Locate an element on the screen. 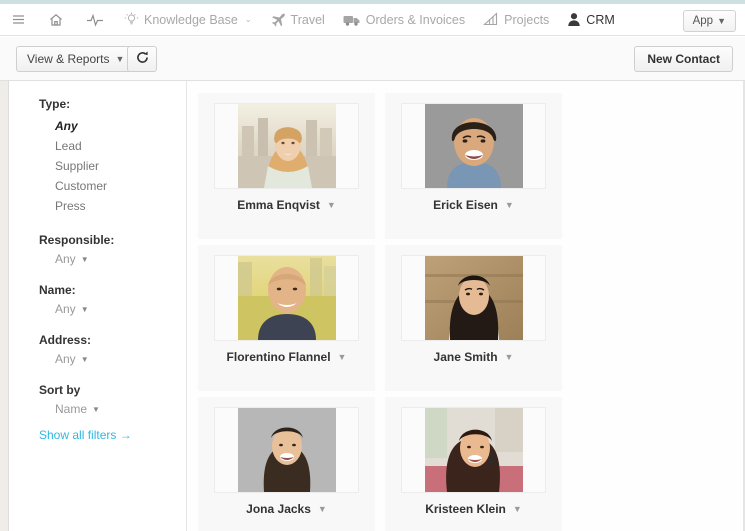 Image resolution: width=745 pixels, height=531 pixels. new-contact-button: New Contact is located at coordinates (683, 59).